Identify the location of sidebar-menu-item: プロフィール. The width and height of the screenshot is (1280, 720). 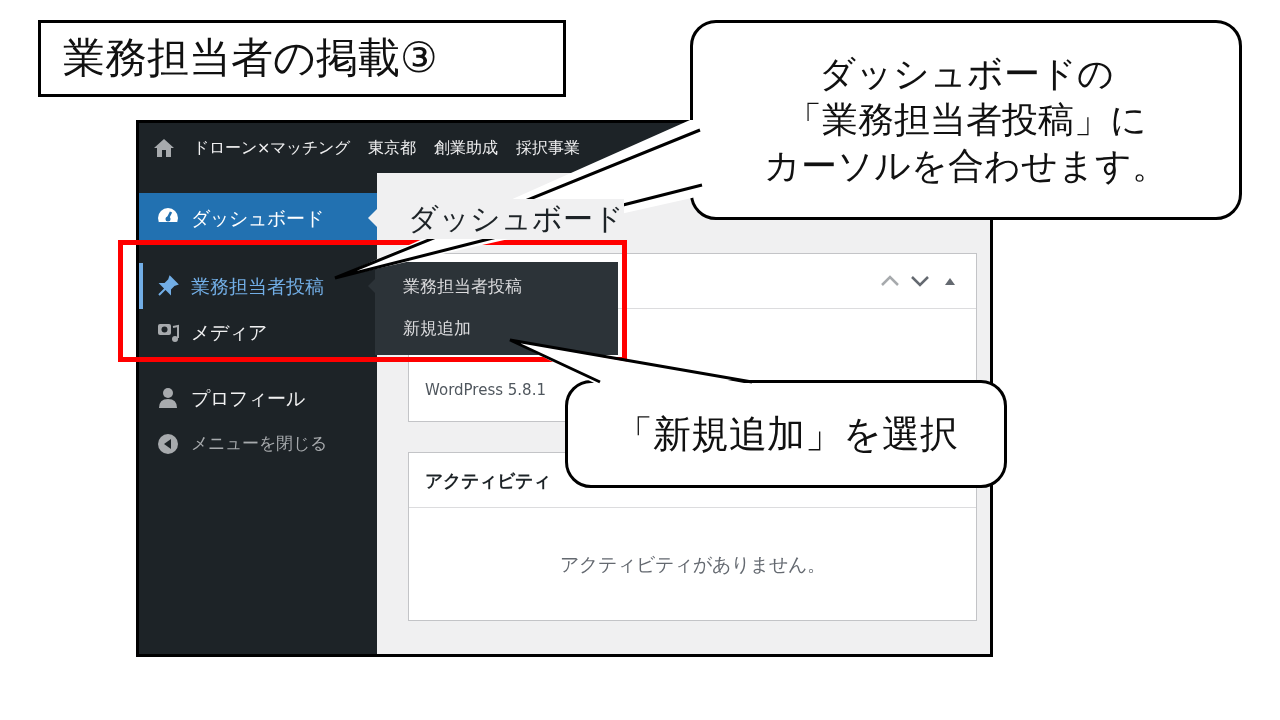
(258, 398).